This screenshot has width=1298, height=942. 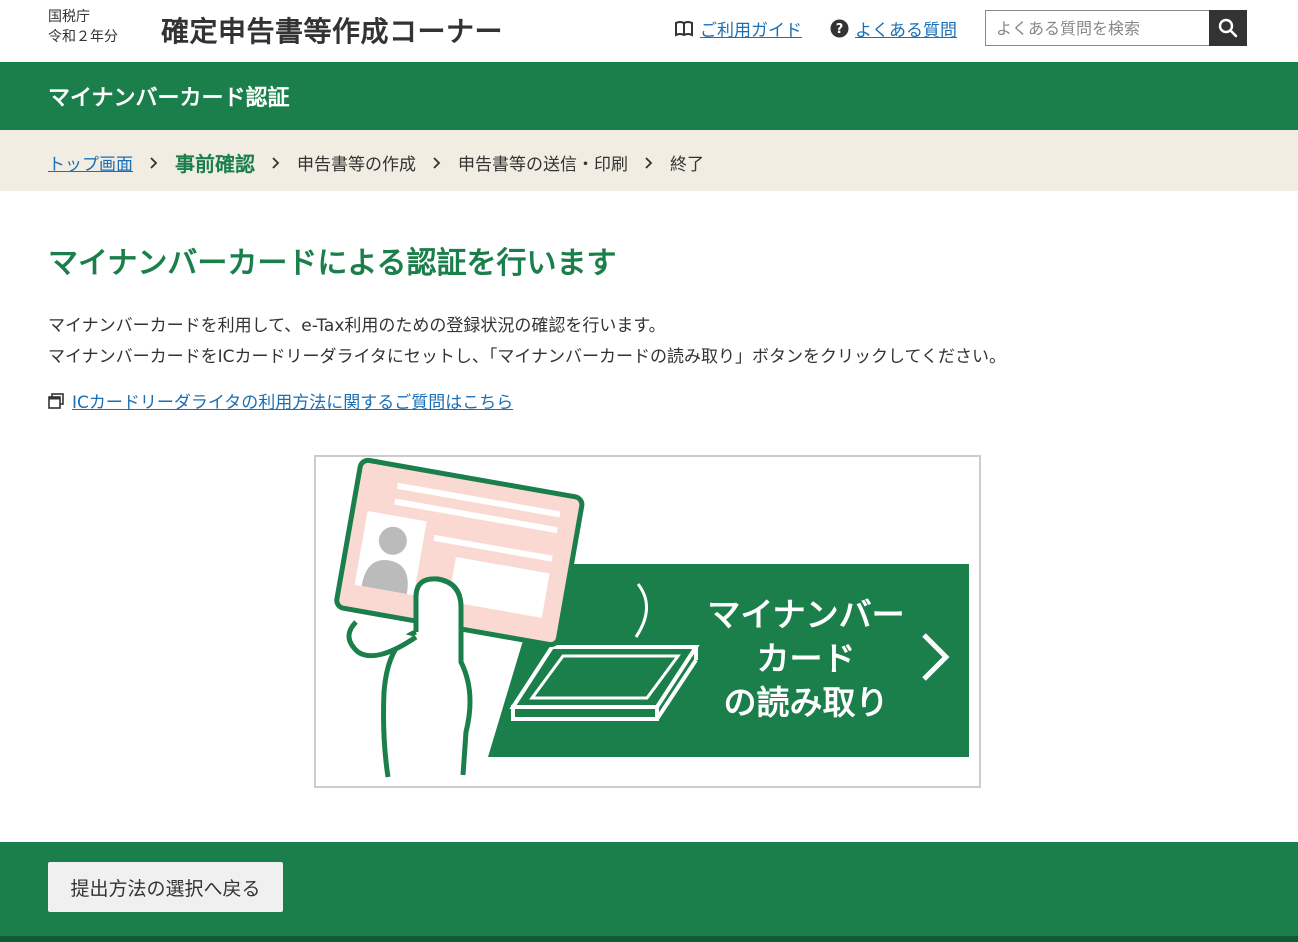 What do you see at coordinates (649, 96) in the screenshot?
I see `section-bar: マイナンバーカード認証` at bounding box center [649, 96].